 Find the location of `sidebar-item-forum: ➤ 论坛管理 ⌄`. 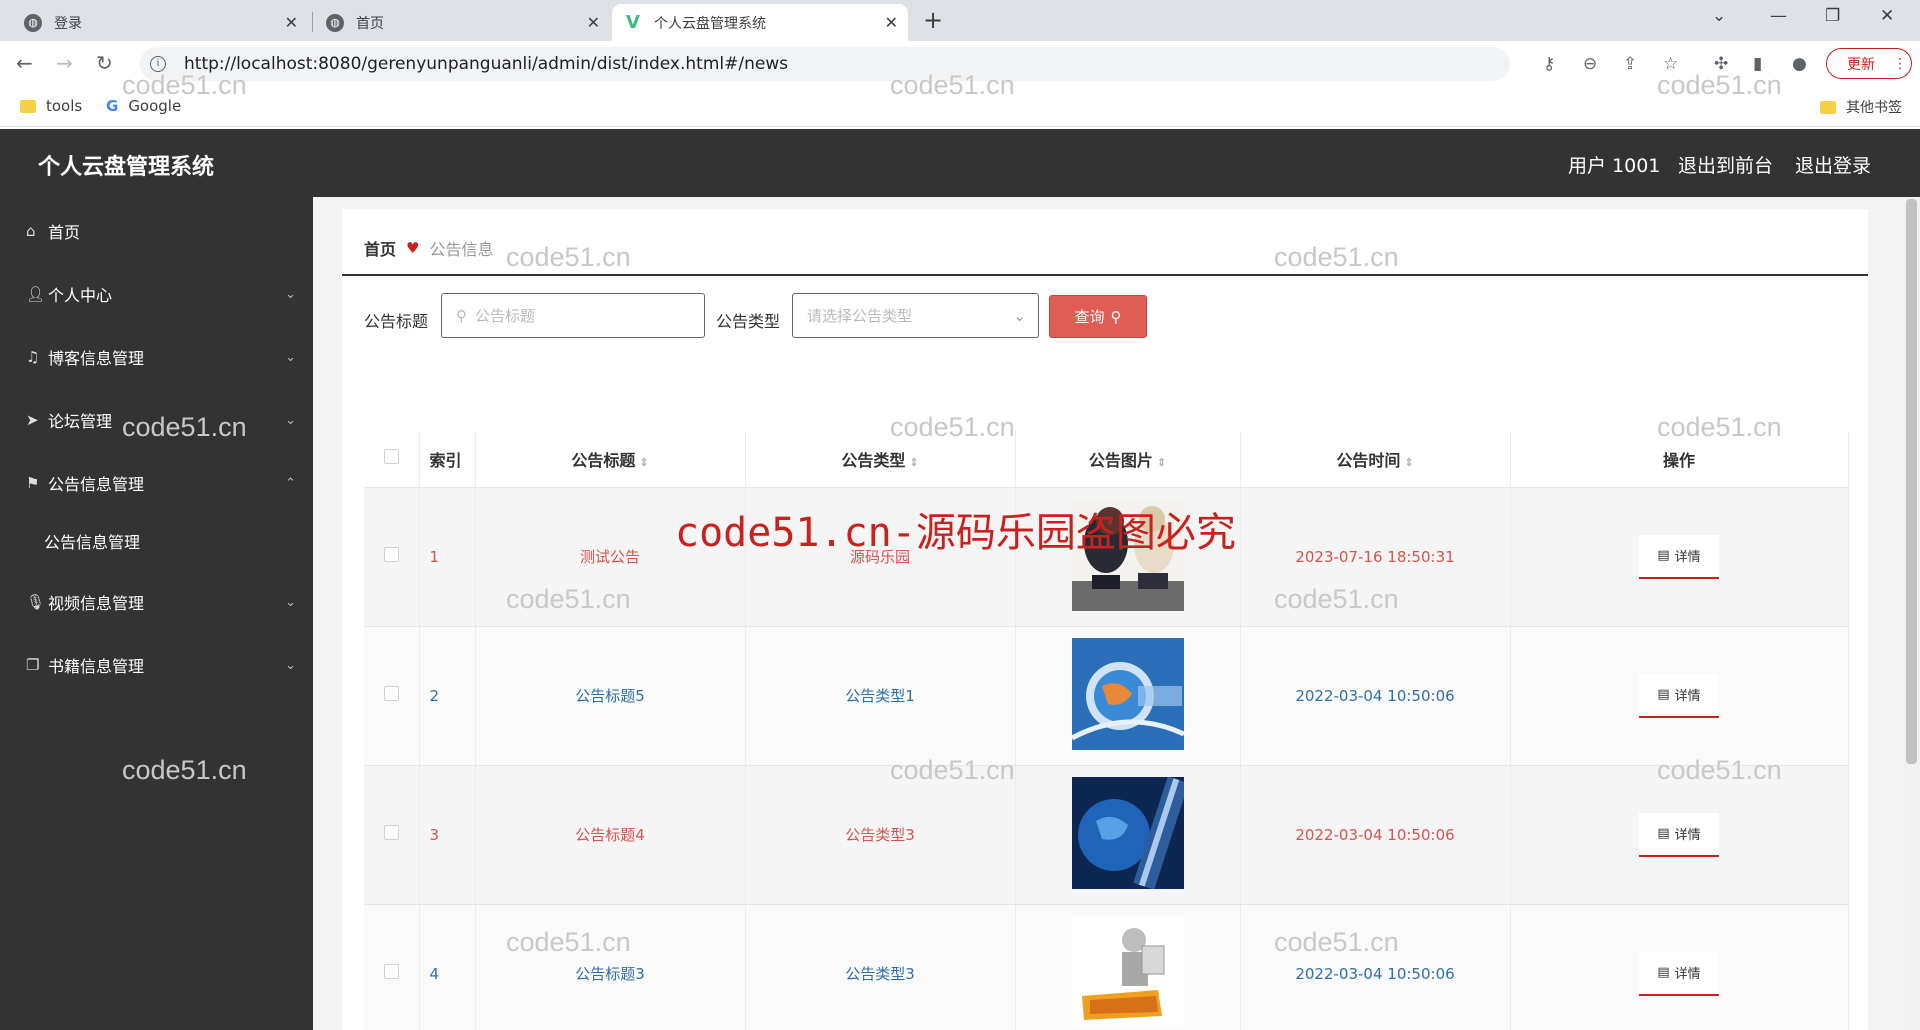

sidebar-item-forum: ➤ 论坛管理 ⌄ is located at coordinates (161, 420).